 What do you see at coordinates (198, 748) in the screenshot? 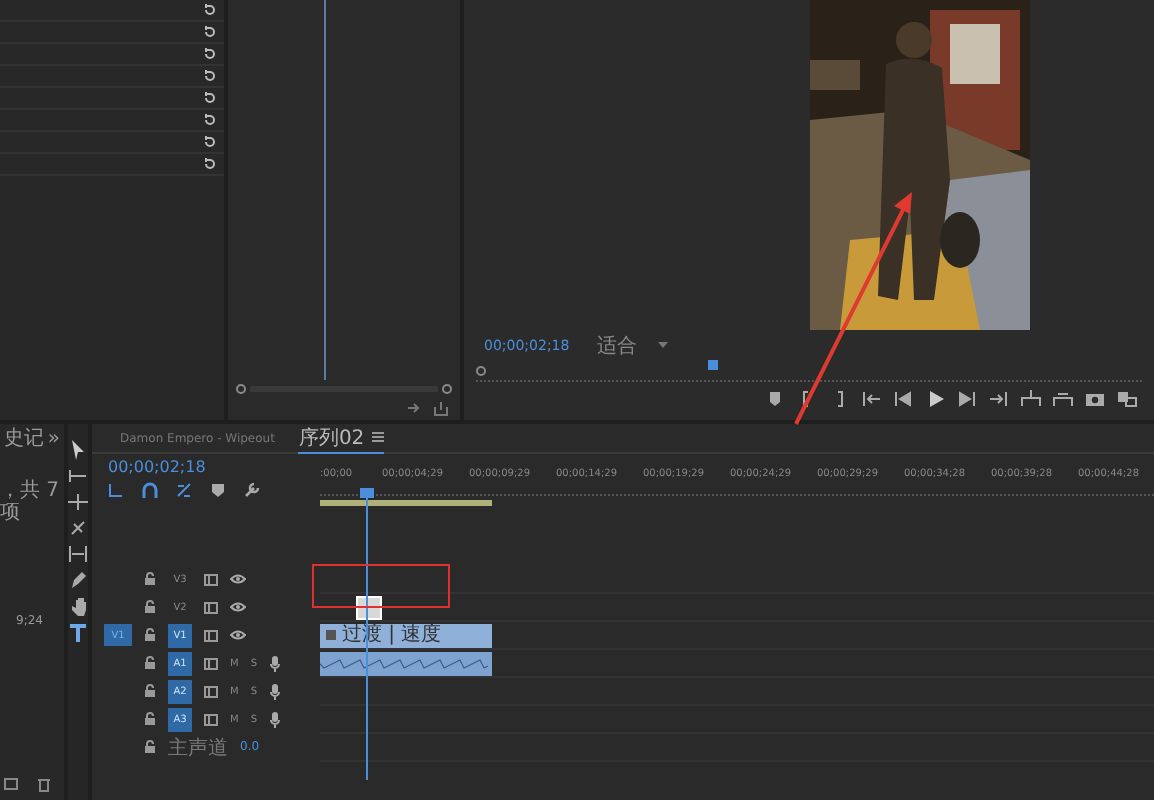
I see `track-name: 主声道` at bounding box center [198, 748].